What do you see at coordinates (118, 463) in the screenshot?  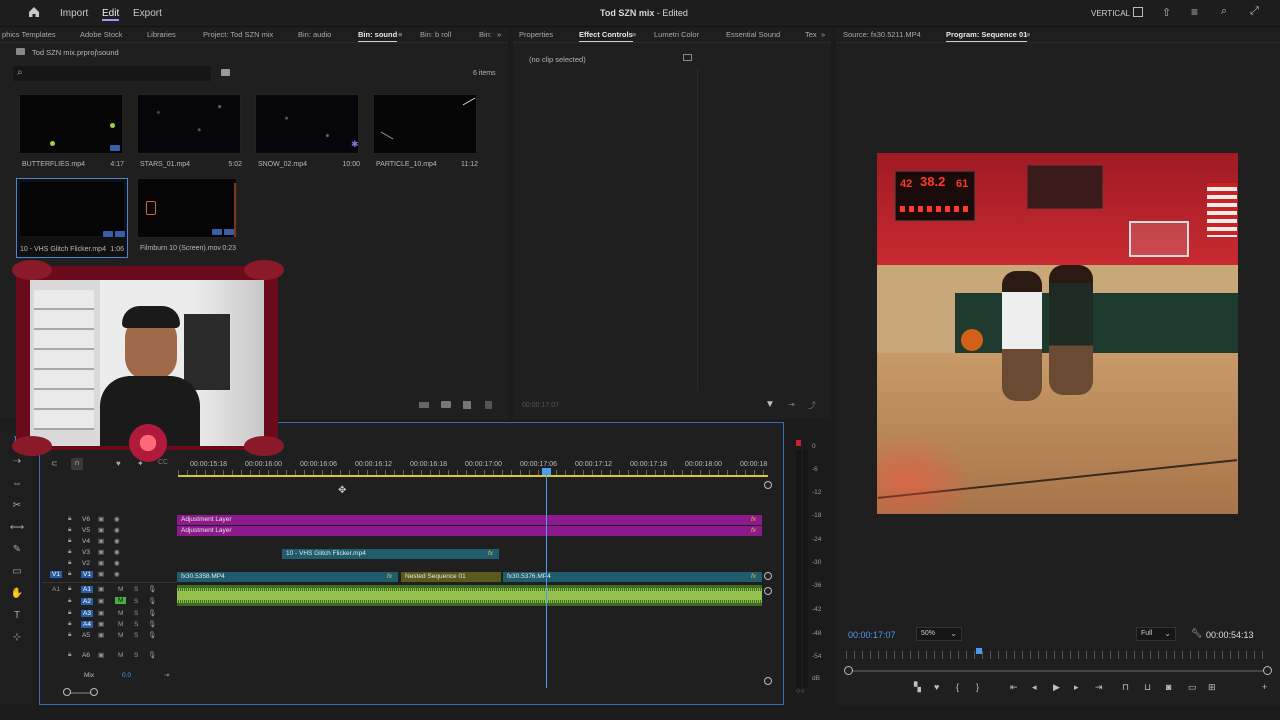 I see `add-marker-icon: ♥` at bounding box center [118, 463].